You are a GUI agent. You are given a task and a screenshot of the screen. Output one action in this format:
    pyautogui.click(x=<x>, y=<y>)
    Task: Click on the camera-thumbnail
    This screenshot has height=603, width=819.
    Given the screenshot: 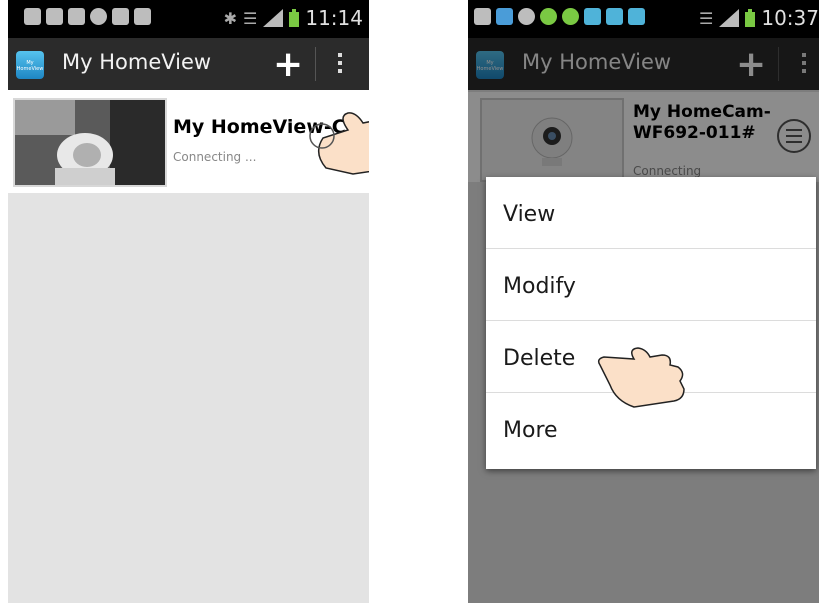 What is the action you would take?
    pyautogui.click(x=90, y=142)
    